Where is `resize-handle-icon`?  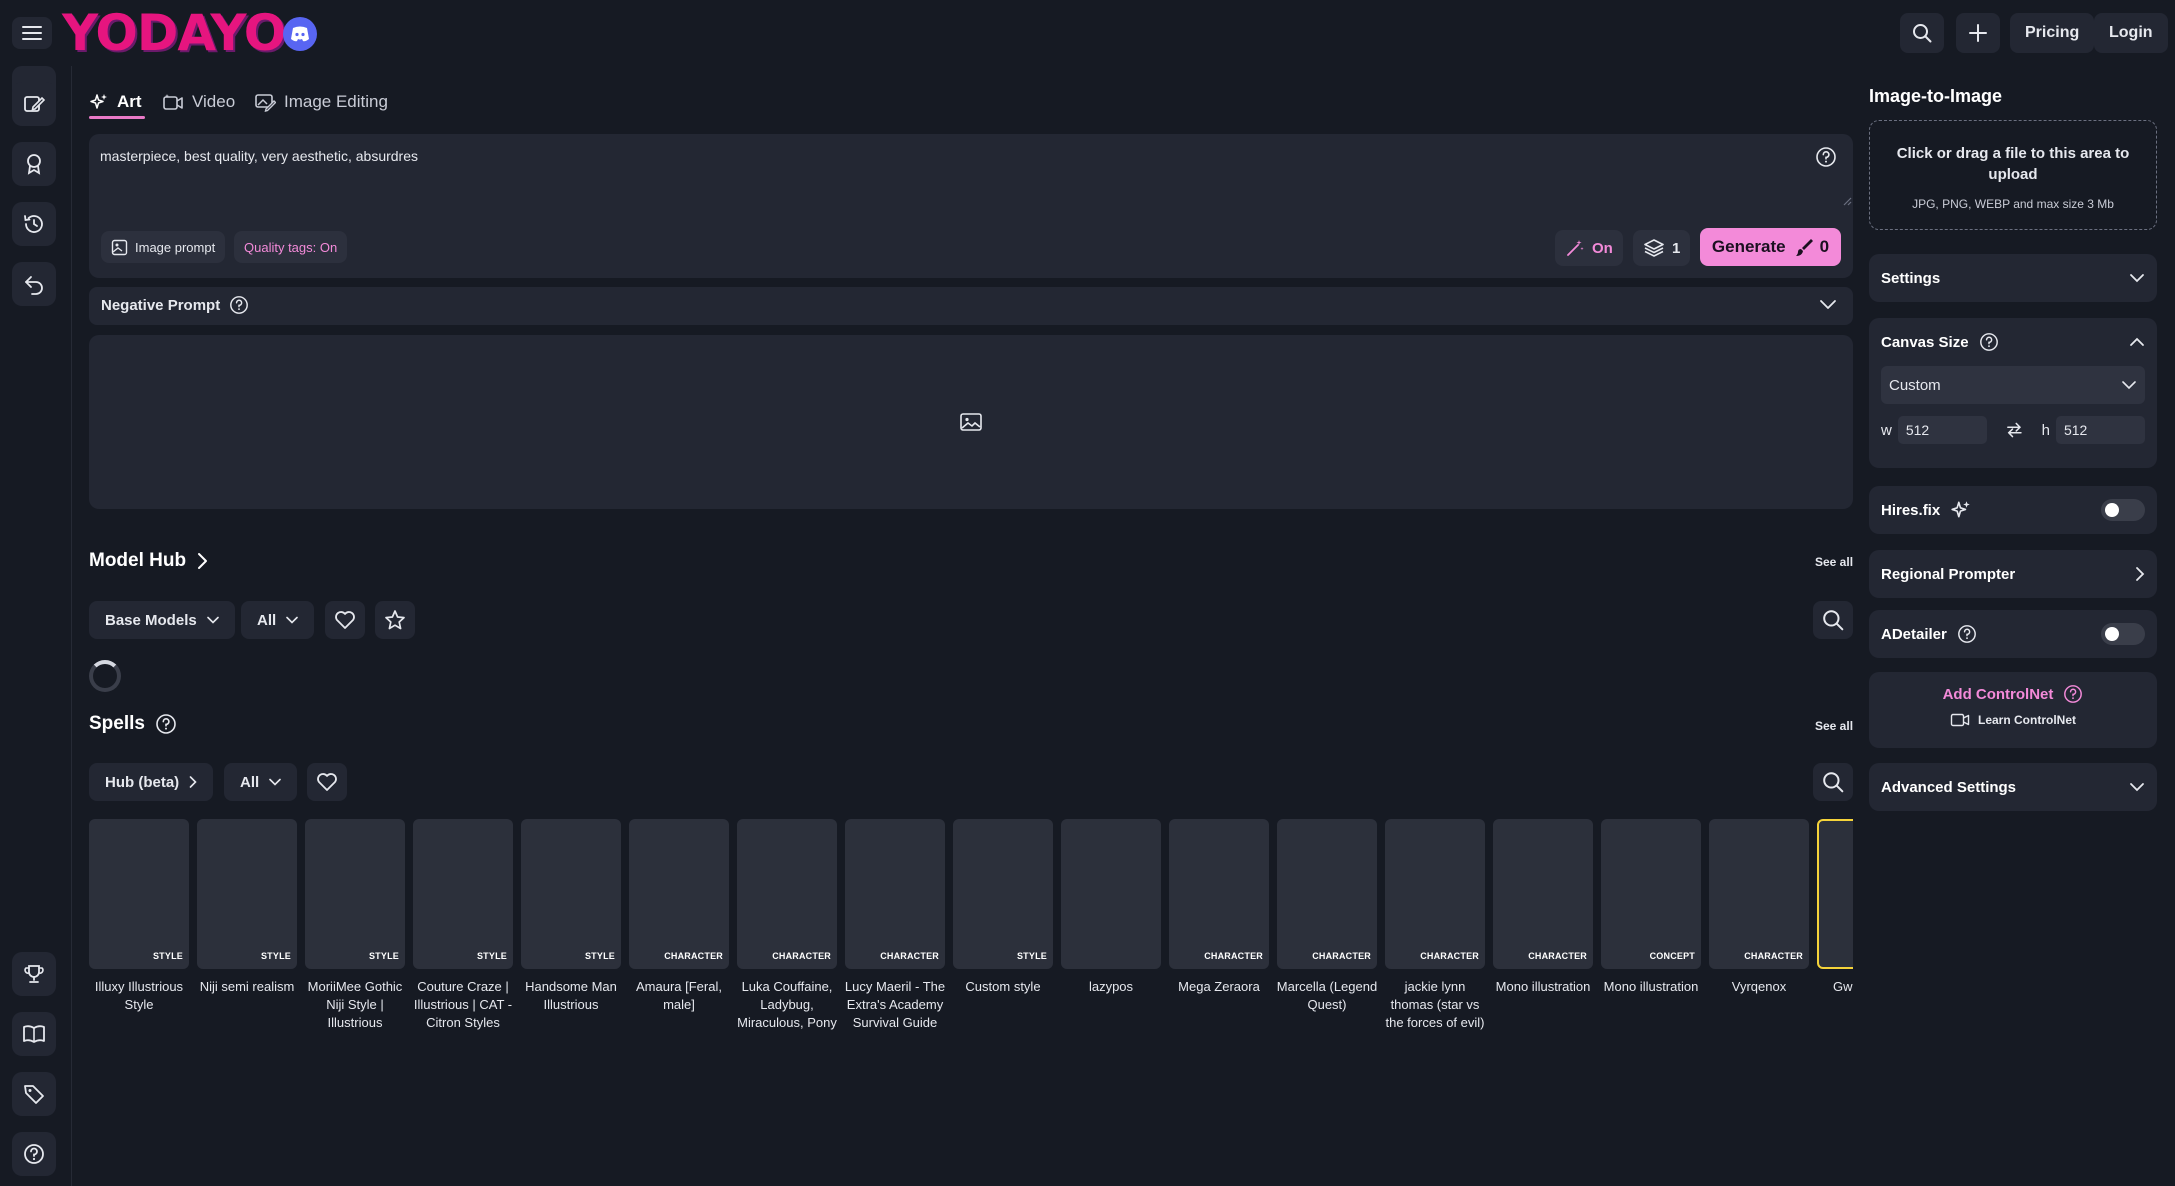
resize-handle-icon is located at coordinates (1847, 201).